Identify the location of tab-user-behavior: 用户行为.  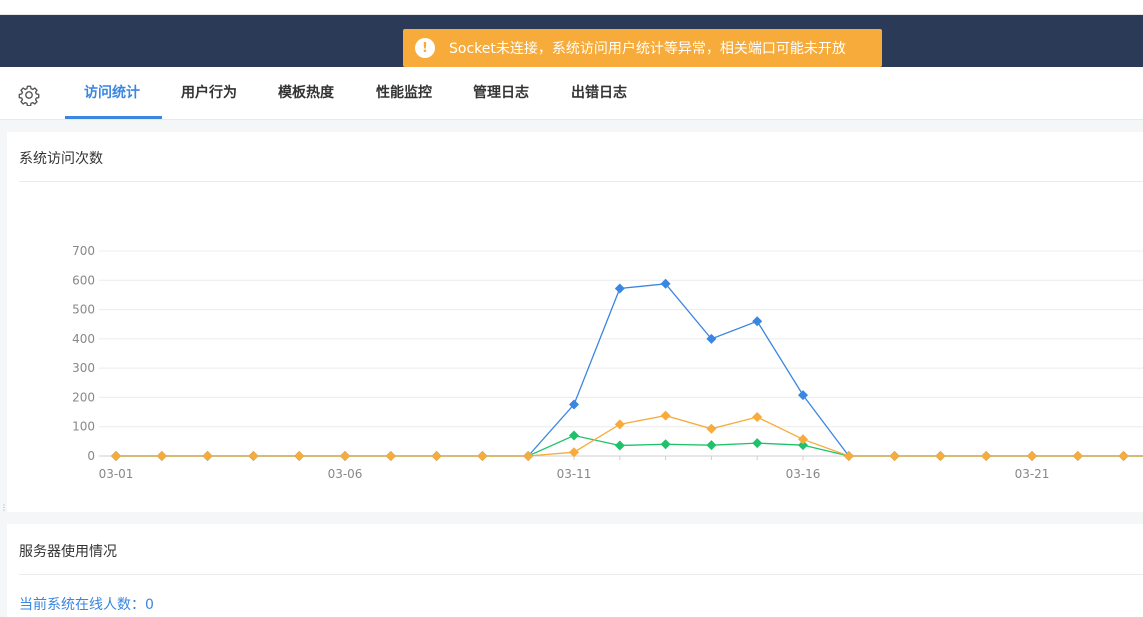
(209, 93).